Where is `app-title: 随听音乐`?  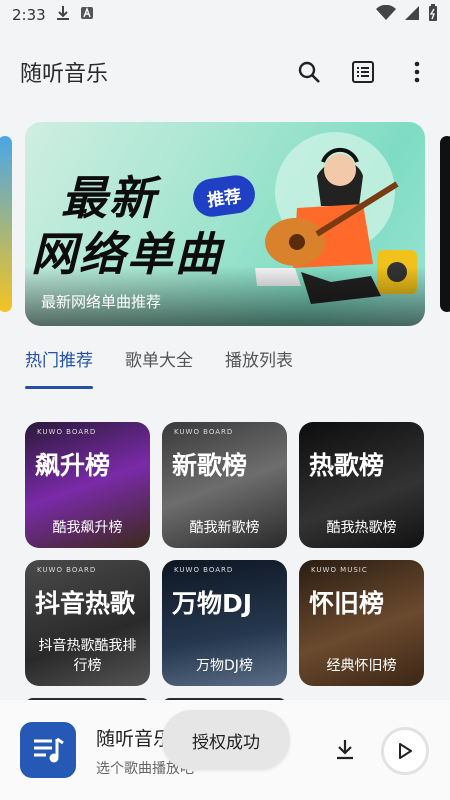
app-title: 随听音乐 is located at coordinates (64, 74).